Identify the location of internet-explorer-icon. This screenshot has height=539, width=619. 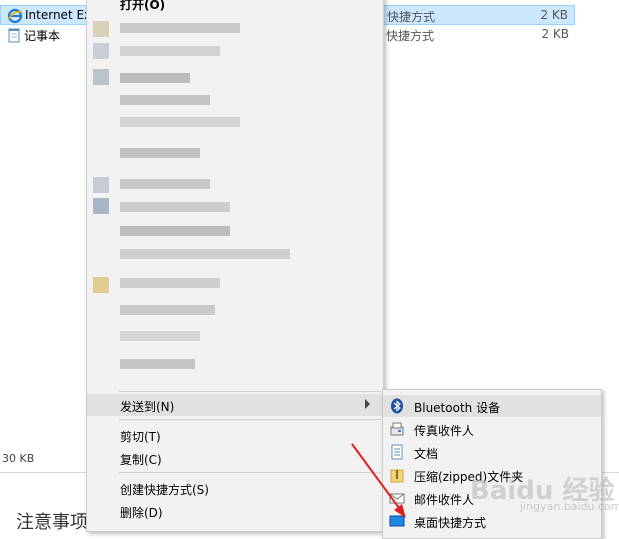
(15, 16).